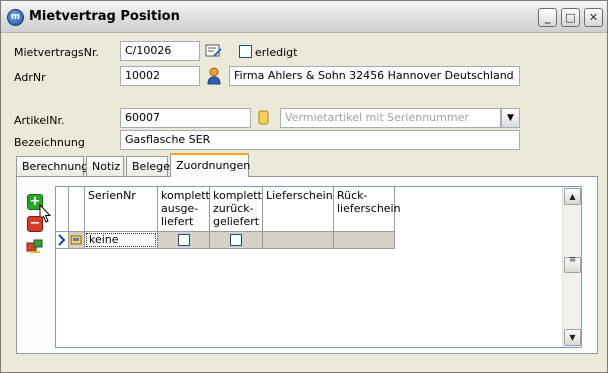  What do you see at coordinates (210, 165) in the screenshot?
I see `tab-zuordnungen: Zuordnungen` at bounding box center [210, 165].